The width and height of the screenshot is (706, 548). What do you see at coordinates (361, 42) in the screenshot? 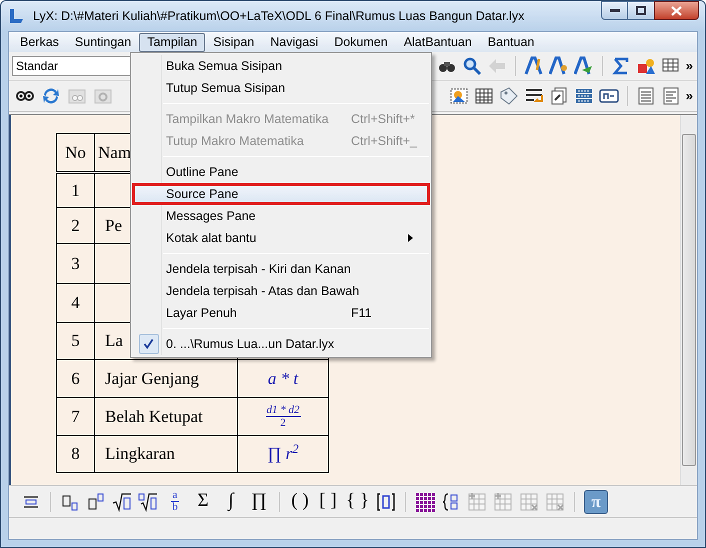
I see `menu-bar-item: Dokumen` at bounding box center [361, 42].